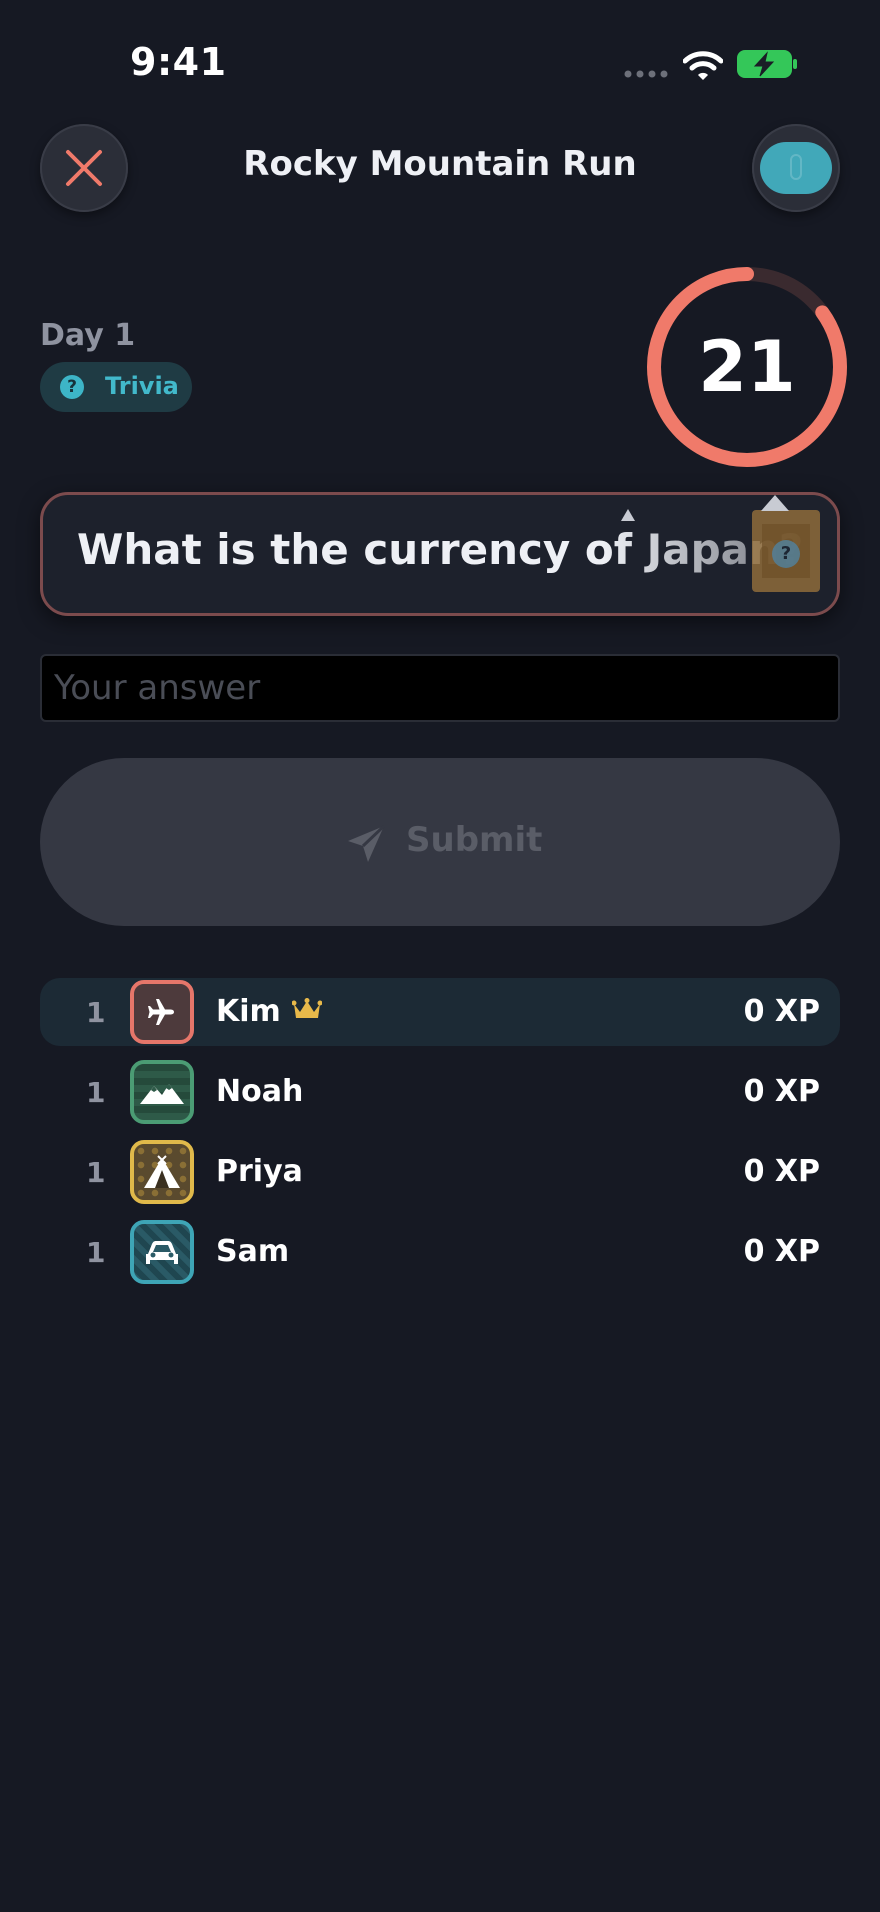  Describe the element at coordinates (440, 164) in the screenshot. I see `page-title: Rocky Mountain Run` at that location.